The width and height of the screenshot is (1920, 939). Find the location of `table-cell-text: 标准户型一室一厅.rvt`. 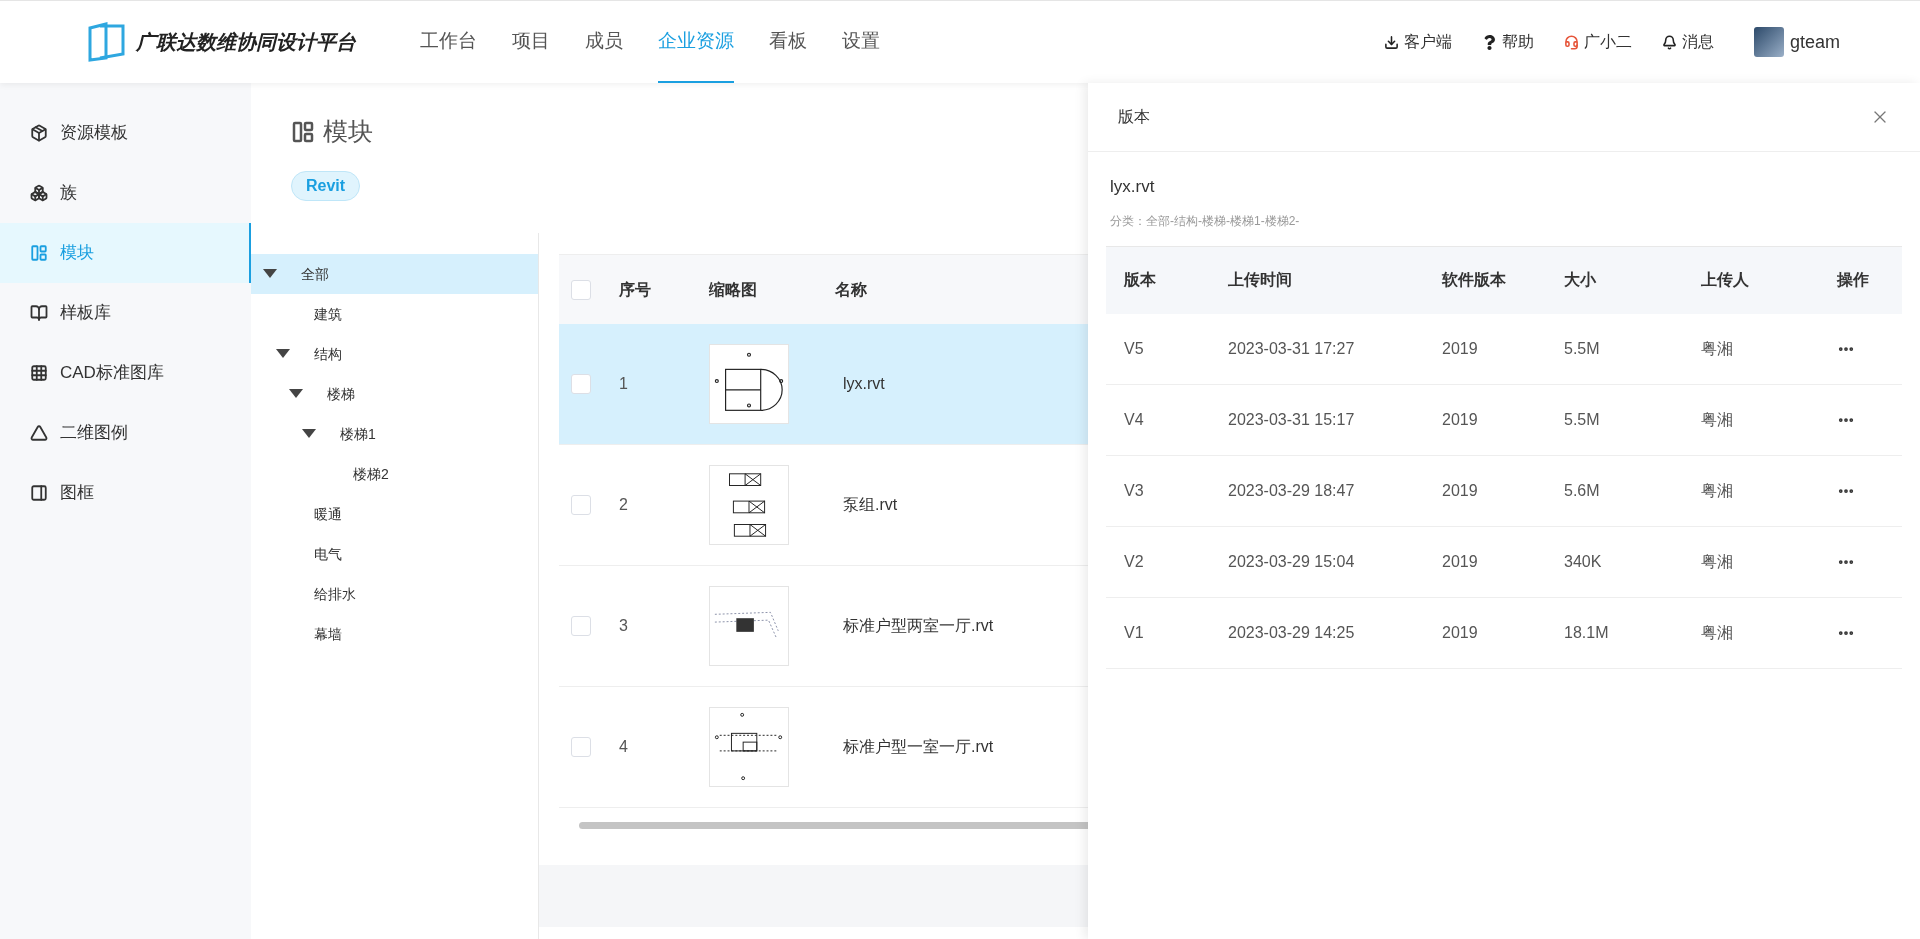

table-cell-text: 标准户型一室一厅.rvt is located at coordinates (918, 747).